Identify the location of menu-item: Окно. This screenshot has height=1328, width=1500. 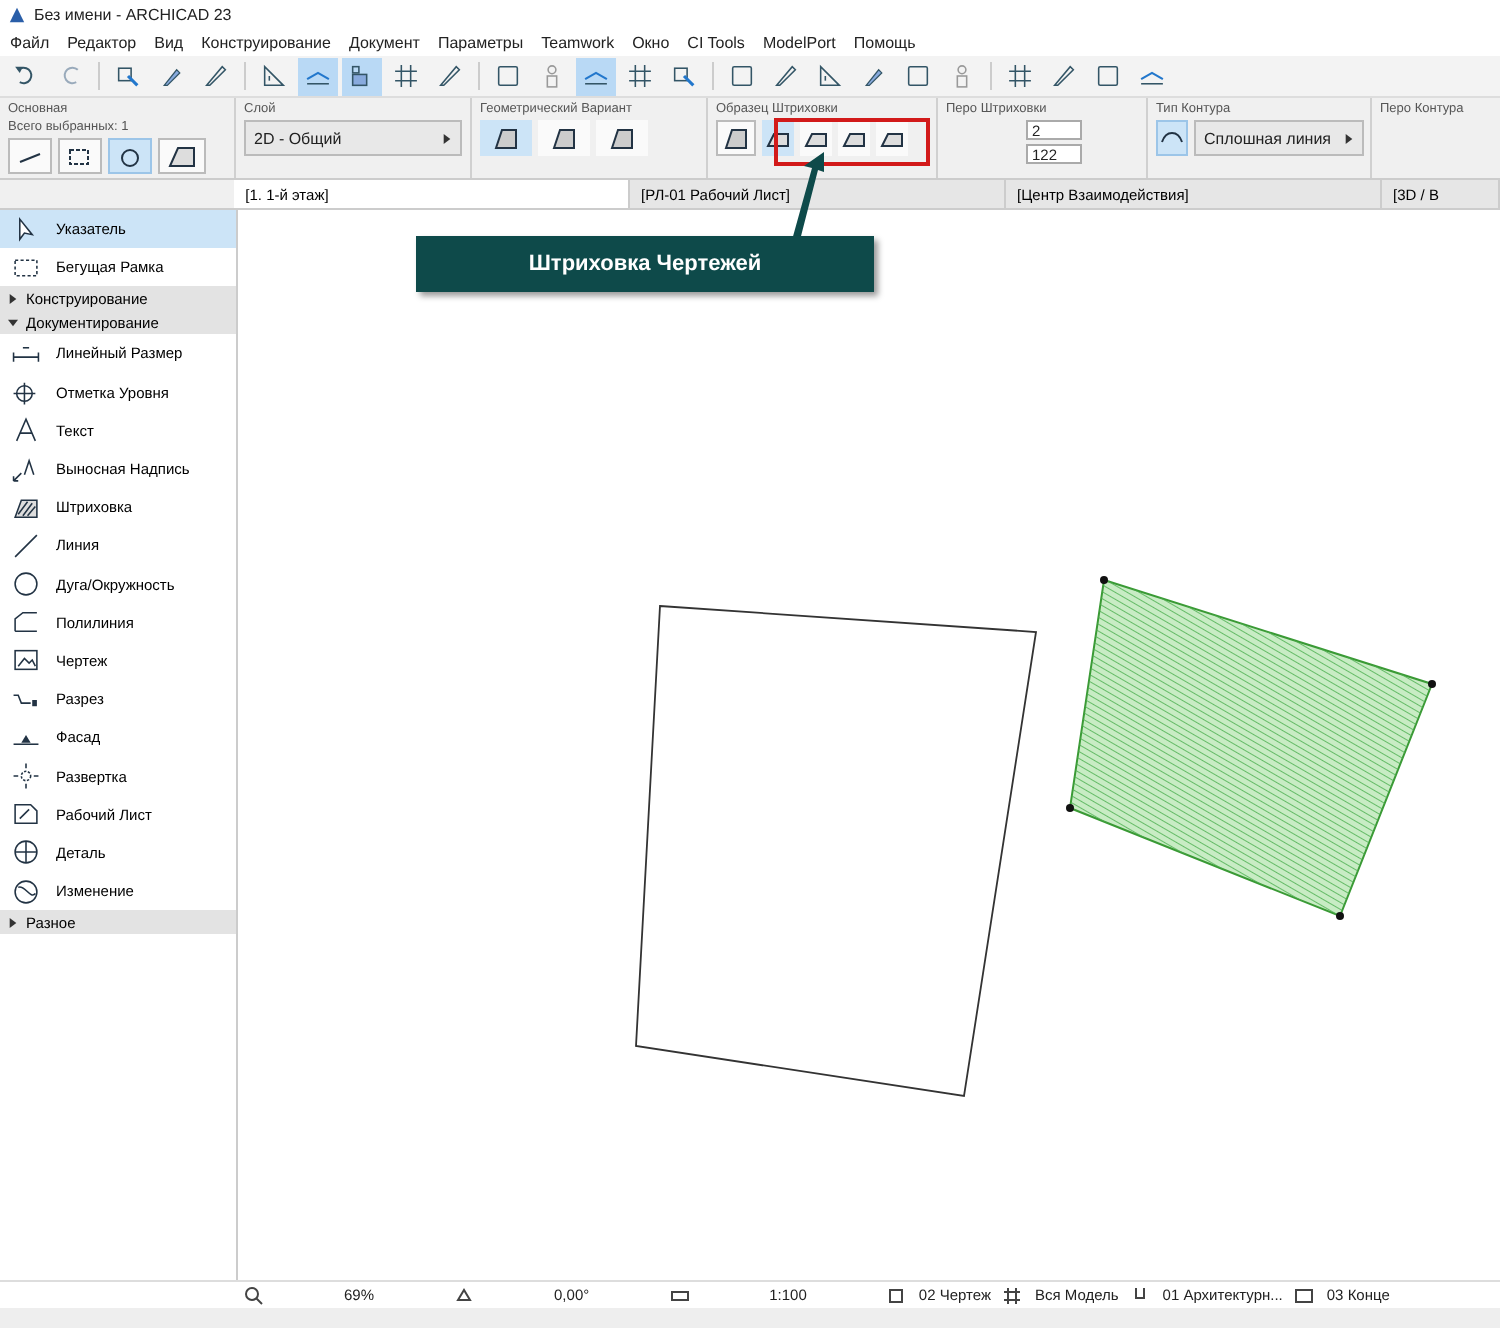
(651, 42).